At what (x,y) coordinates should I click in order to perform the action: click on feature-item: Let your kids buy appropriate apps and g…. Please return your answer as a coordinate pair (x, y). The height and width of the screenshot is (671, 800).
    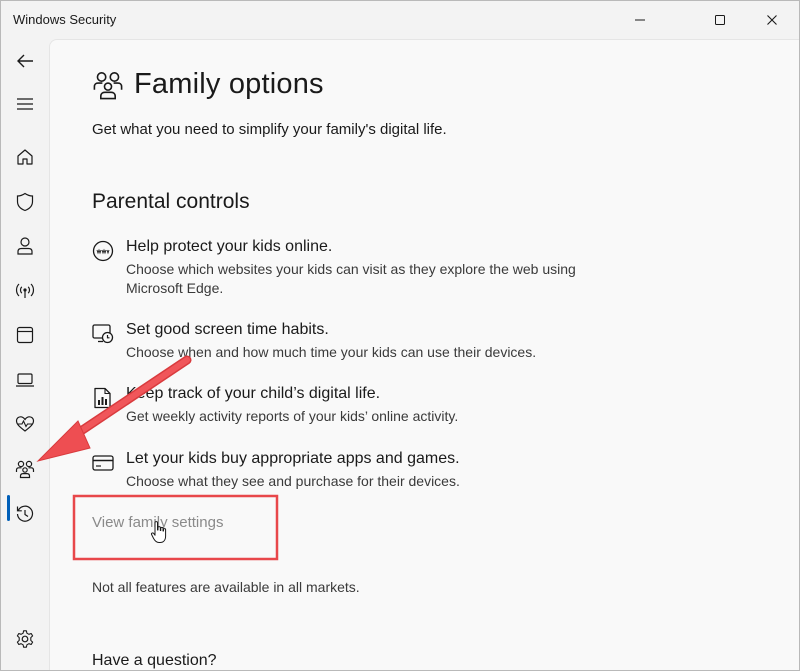
    Looking at the image, I should click on (392, 472).